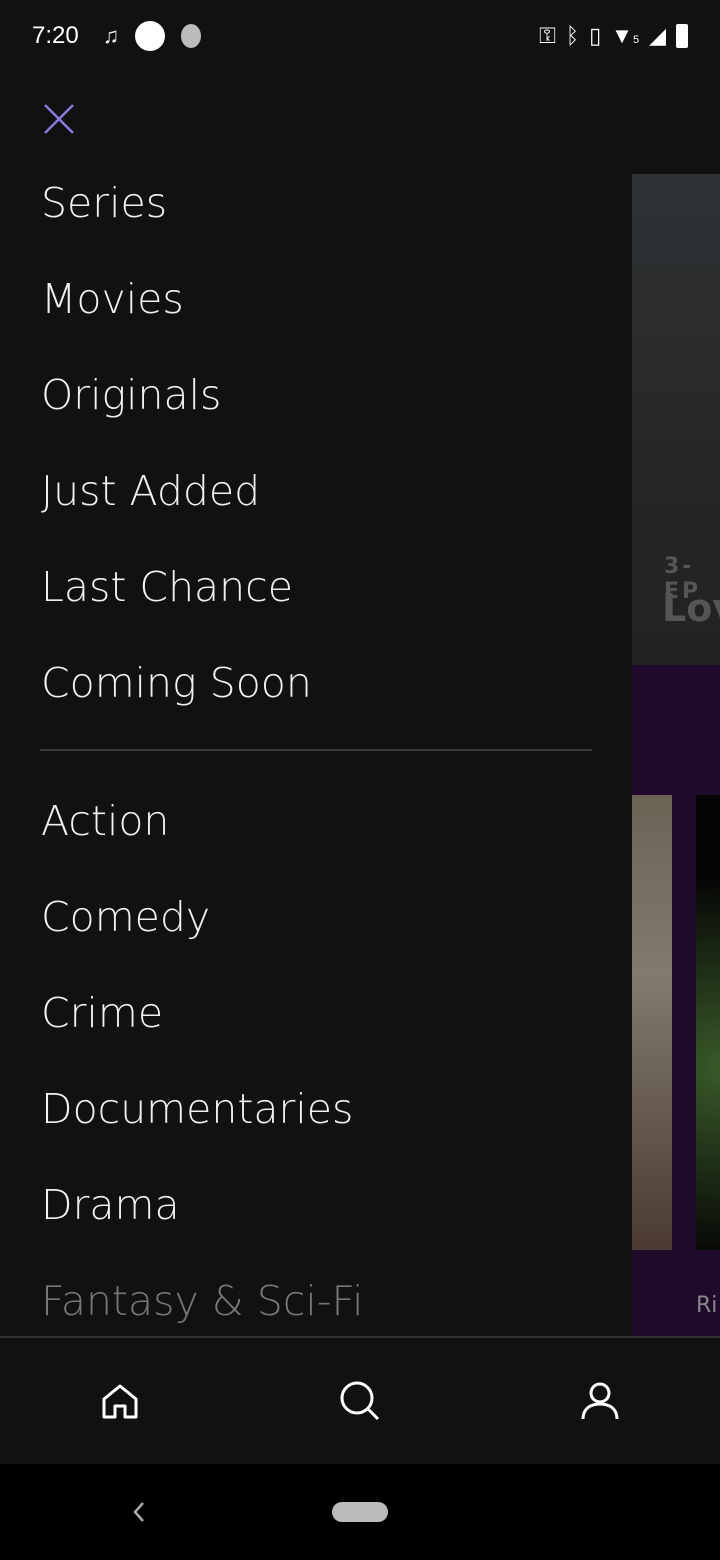 The height and width of the screenshot is (1560, 720). Describe the element at coordinates (316, 917) in the screenshot. I see `menu-item-comedy: Comedy` at that location.